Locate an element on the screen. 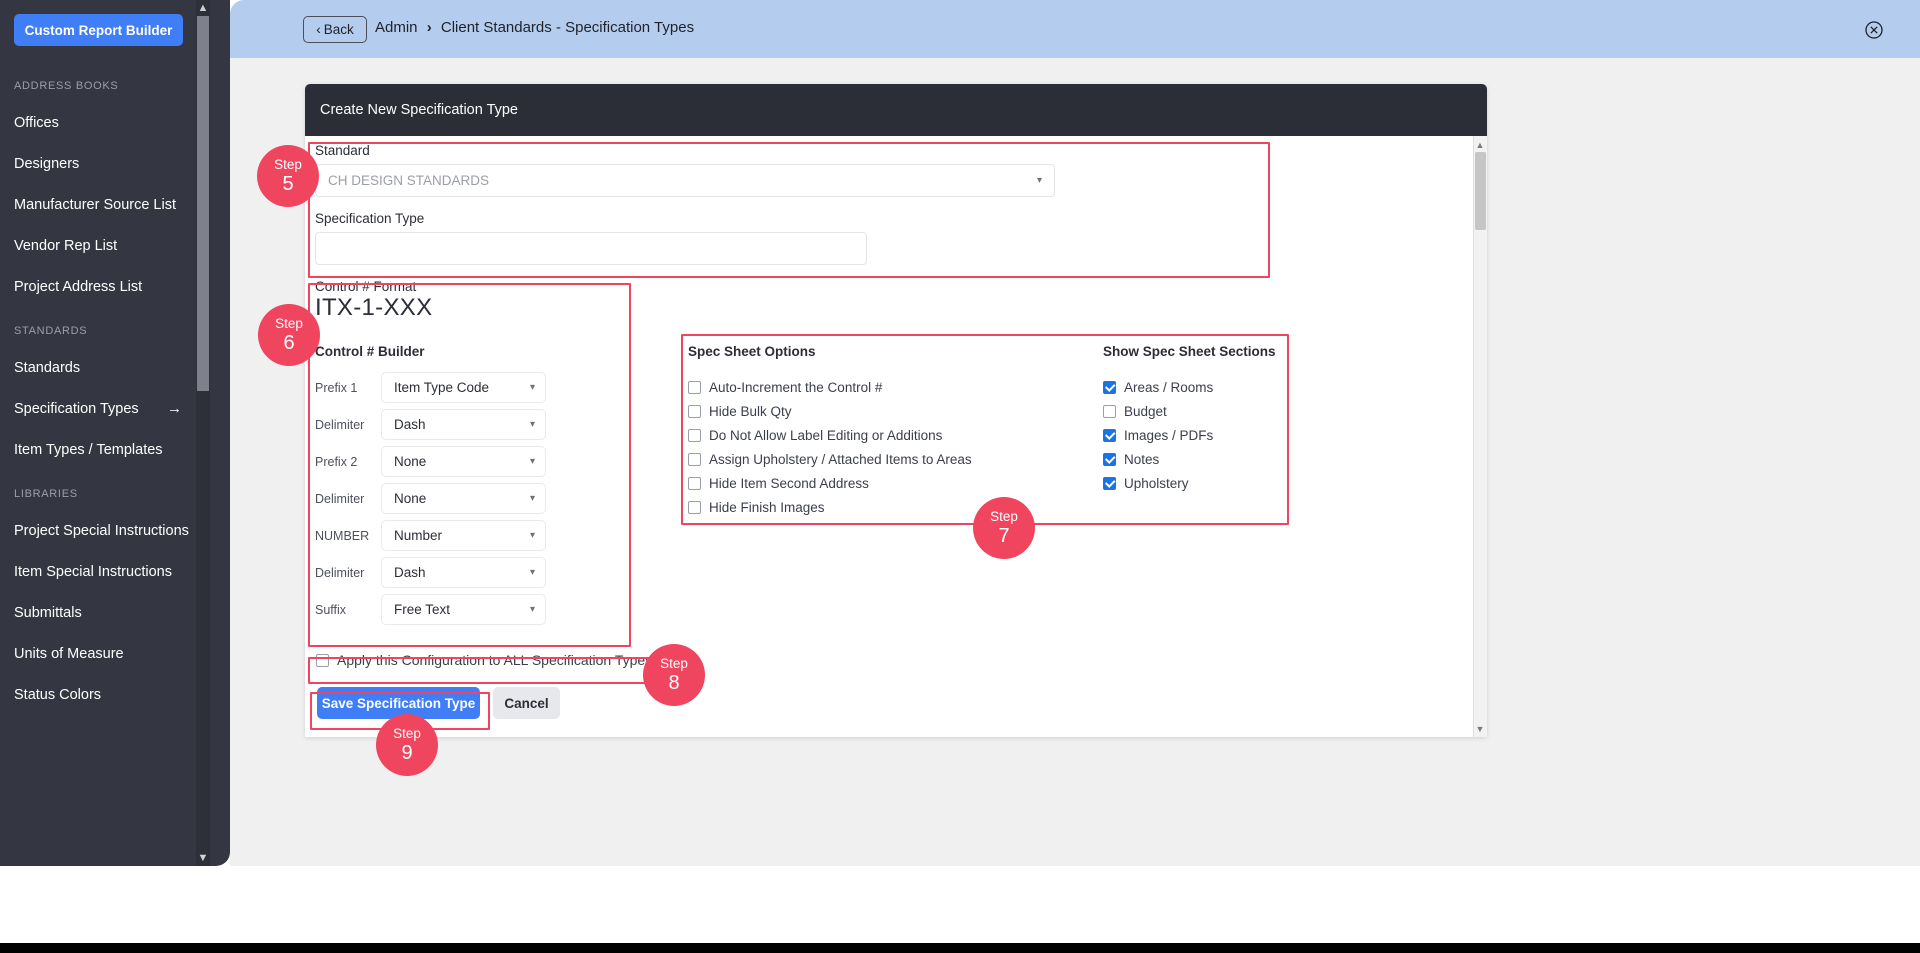  breadcrumb-root: Admin is located at coordinates (396, 27).